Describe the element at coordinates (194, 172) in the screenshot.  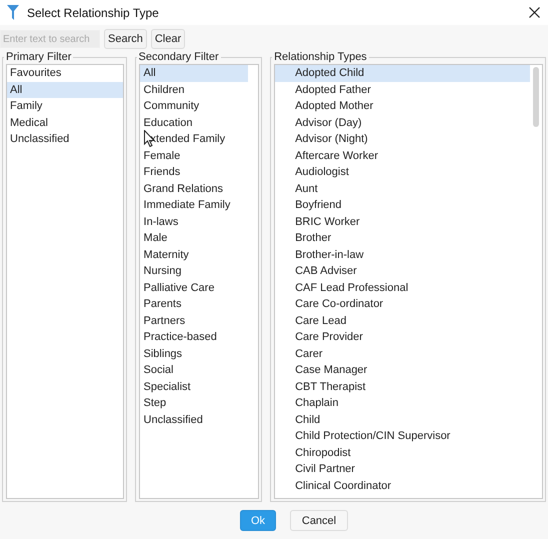
I see `list-item: Friends` at that location.